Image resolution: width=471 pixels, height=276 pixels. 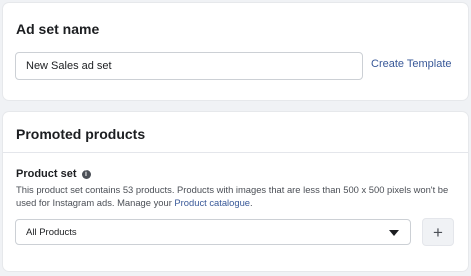 I want to click on card-divider, so click(x=235, y=152).